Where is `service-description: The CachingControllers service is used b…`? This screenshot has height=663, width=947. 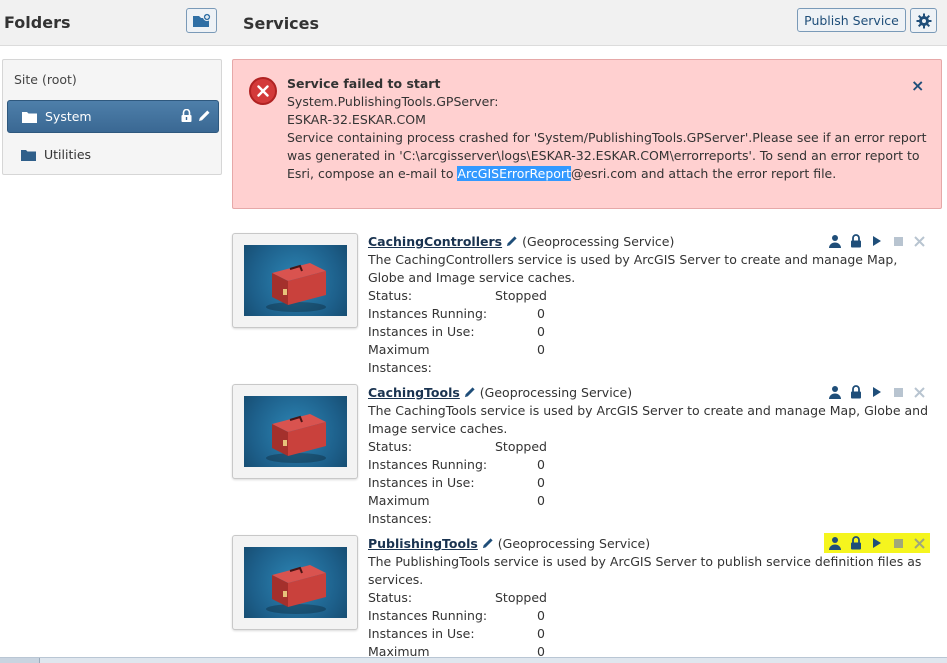 service-description: The CachingControllers service is used b… is located at coordinates (633, 268).